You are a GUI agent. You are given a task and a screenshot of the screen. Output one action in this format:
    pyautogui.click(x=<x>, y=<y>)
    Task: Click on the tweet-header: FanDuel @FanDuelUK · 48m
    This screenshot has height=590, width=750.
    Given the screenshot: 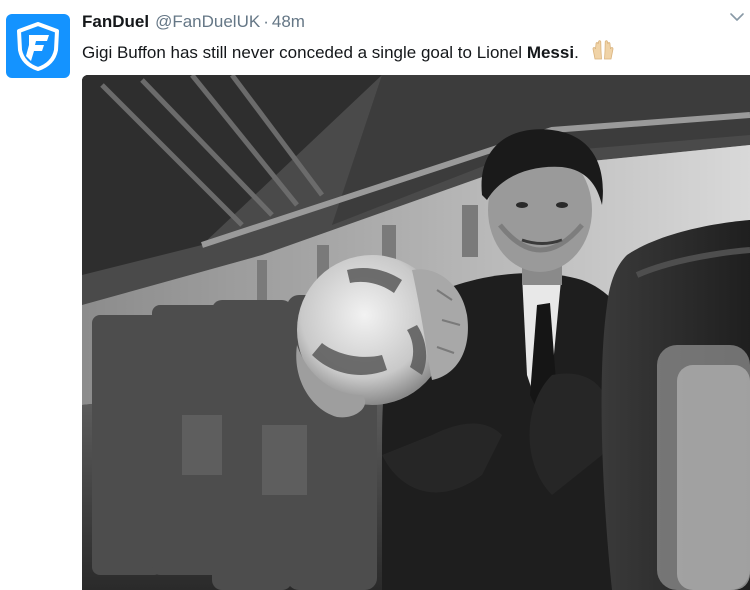 What is the action you would take?
    pyautogui.click(x=193, y=23)
    